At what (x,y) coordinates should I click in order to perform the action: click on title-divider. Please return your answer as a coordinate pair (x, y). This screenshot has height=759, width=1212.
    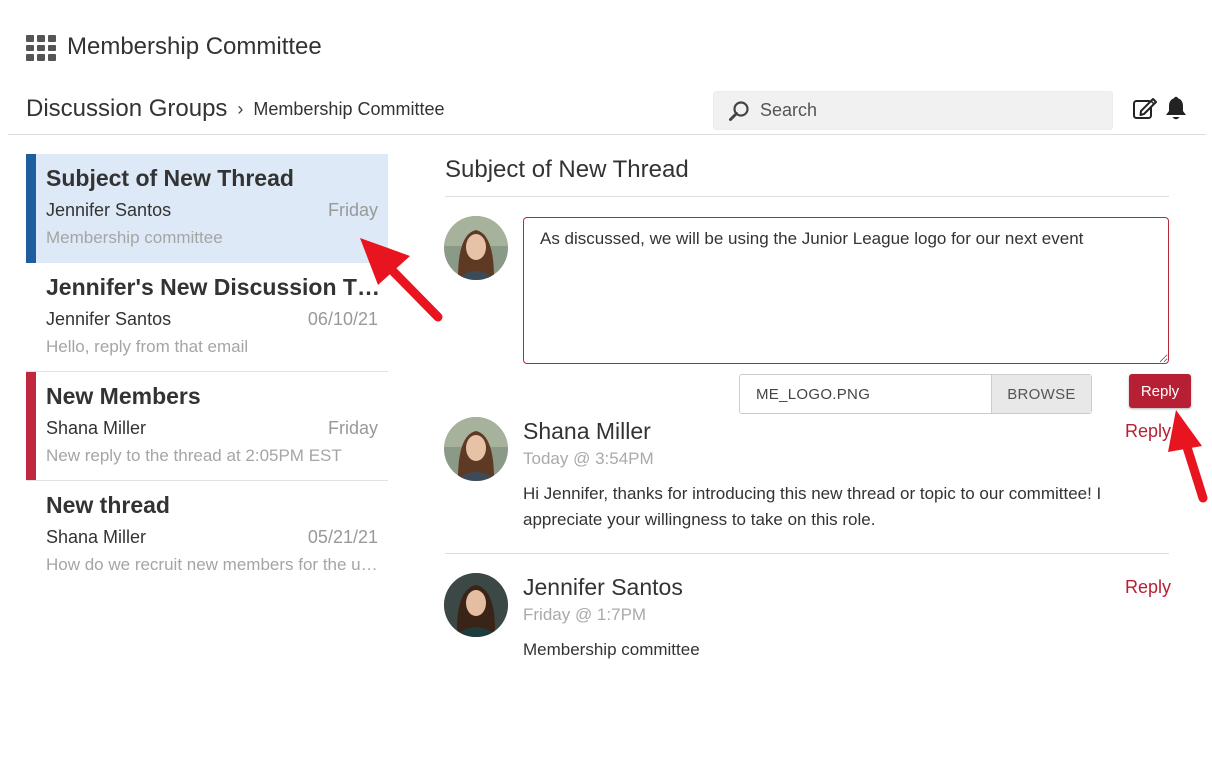
    Looking at the image, I should click on (807, 196).